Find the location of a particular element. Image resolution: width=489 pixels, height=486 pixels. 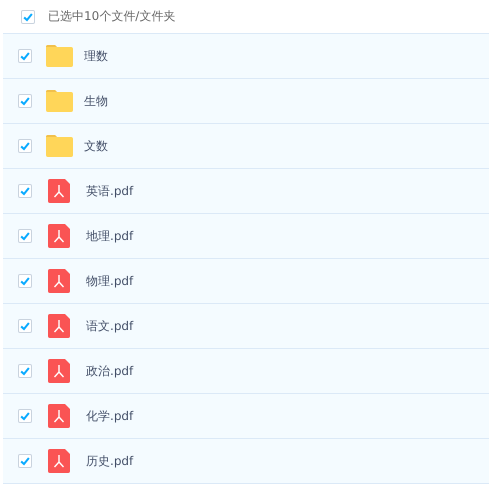

file-row: 文数 is located at coordinates (246, 146).